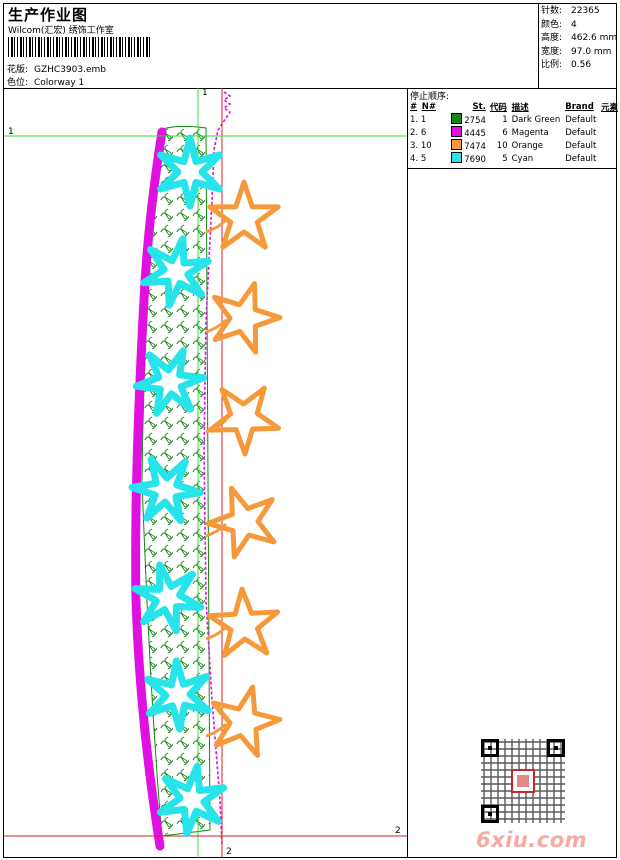 This screenshot has width=620, height=860. I want to click on guide-v1-label: 1, so click(205, 93).